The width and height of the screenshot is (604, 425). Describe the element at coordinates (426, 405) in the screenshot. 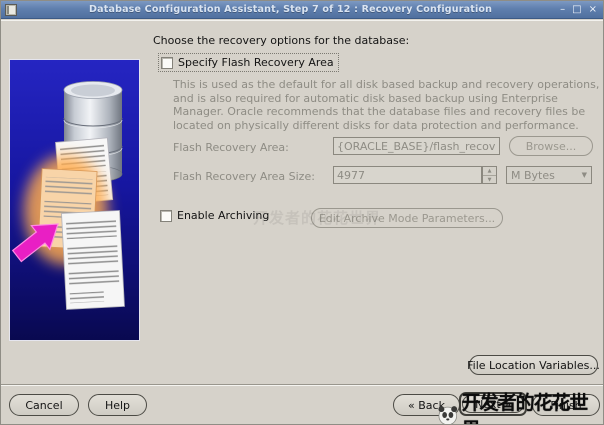

I see `back-button: « Back` at that location.